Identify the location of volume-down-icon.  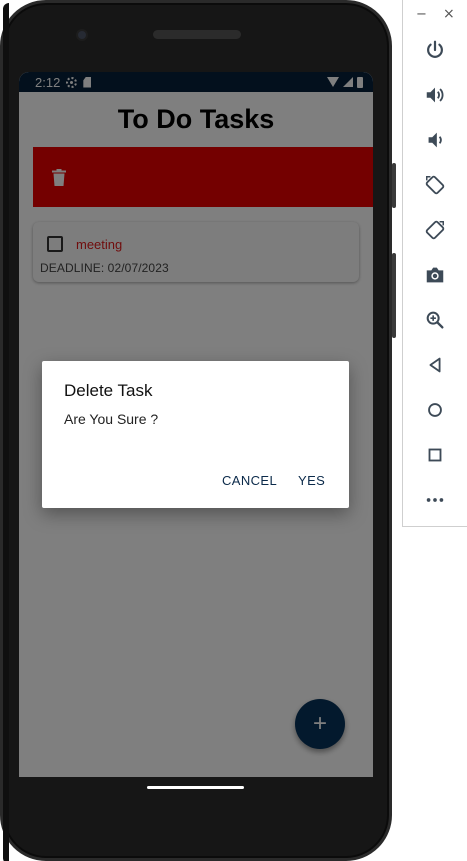
(435, 140).